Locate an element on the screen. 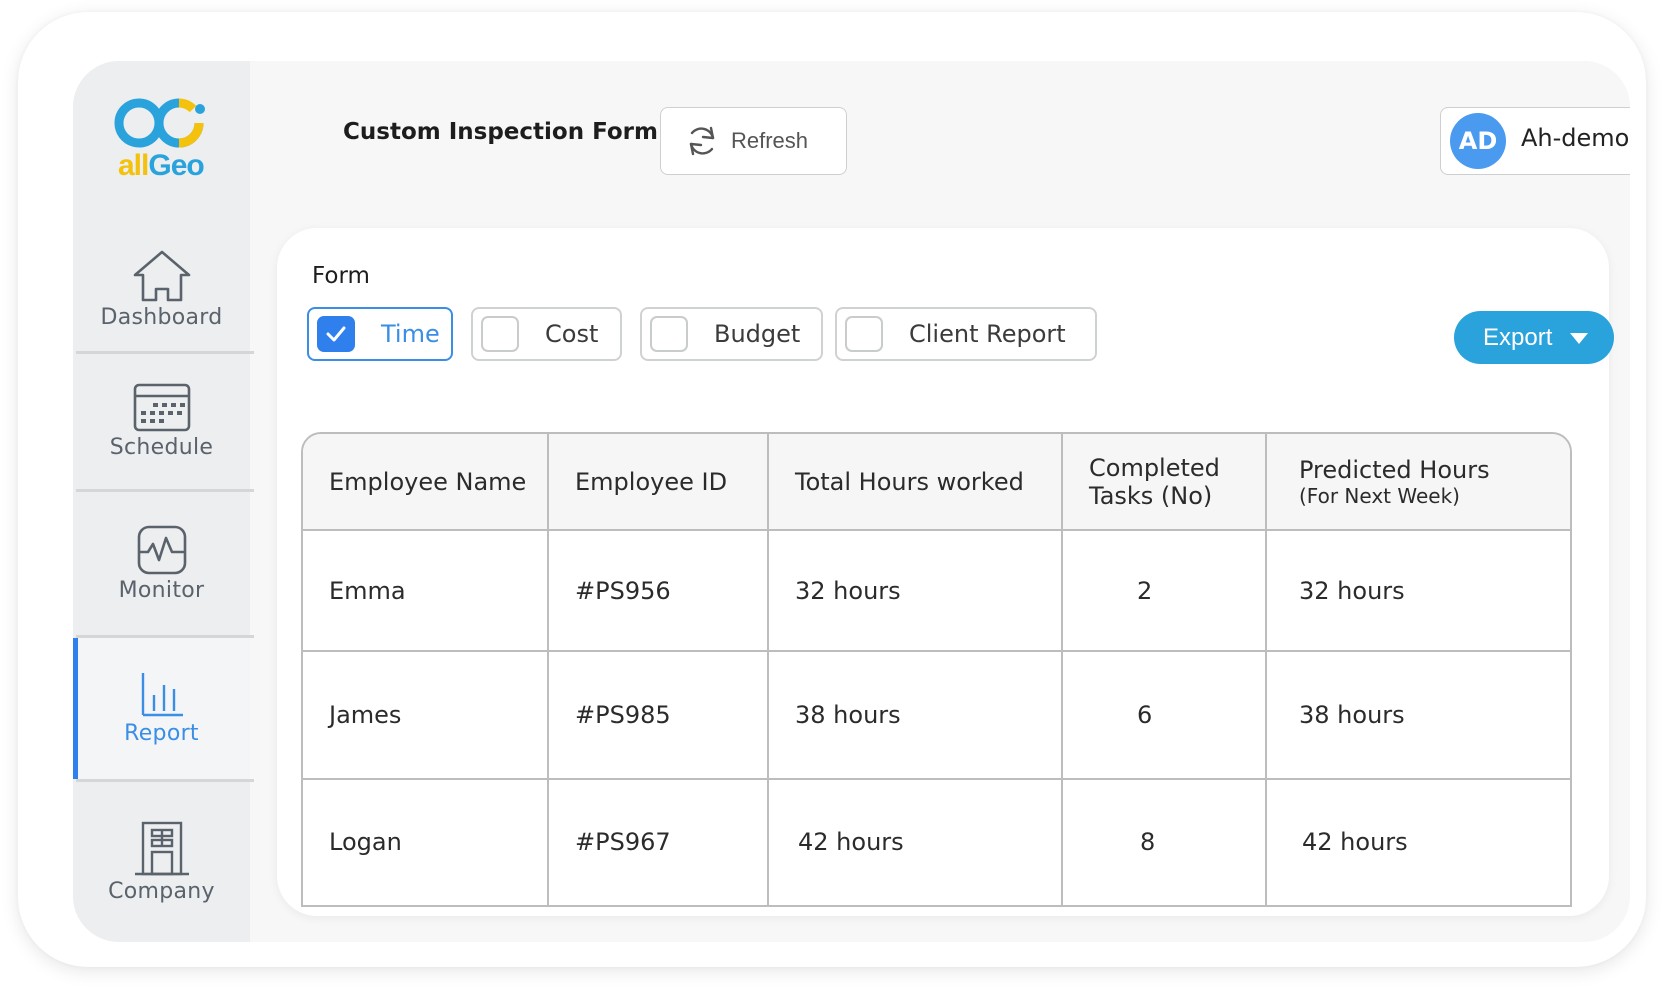 Image resolution: width=1664 pixels, height=991 pixels. cell-predicted-hours: 32 hours is located at coordinates (1417, 590).